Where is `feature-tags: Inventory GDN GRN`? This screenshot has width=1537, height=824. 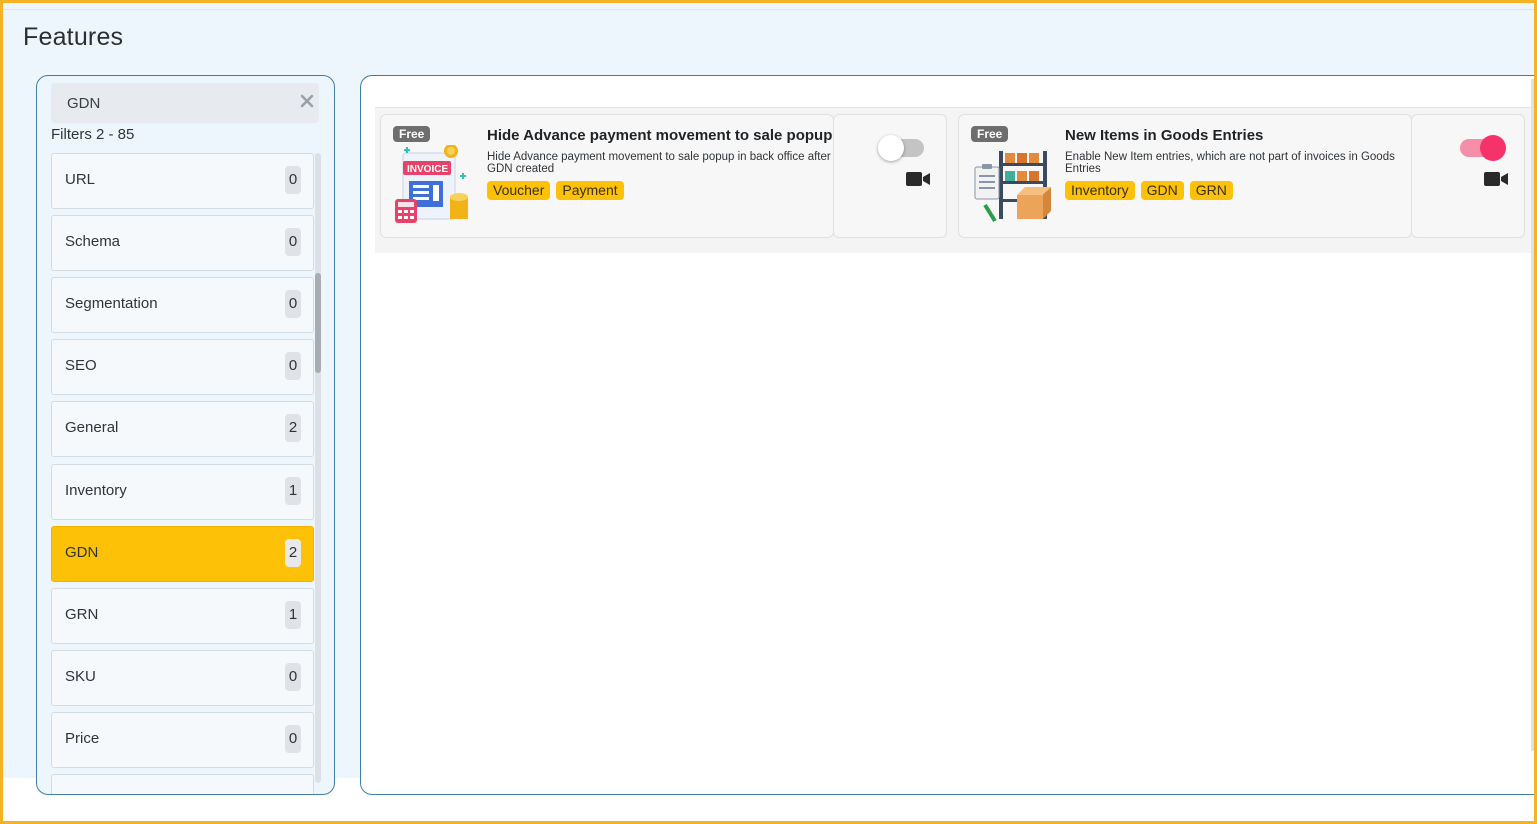
feature-tags: Inventory GDN GRN is located at coordinates (1149, 190).